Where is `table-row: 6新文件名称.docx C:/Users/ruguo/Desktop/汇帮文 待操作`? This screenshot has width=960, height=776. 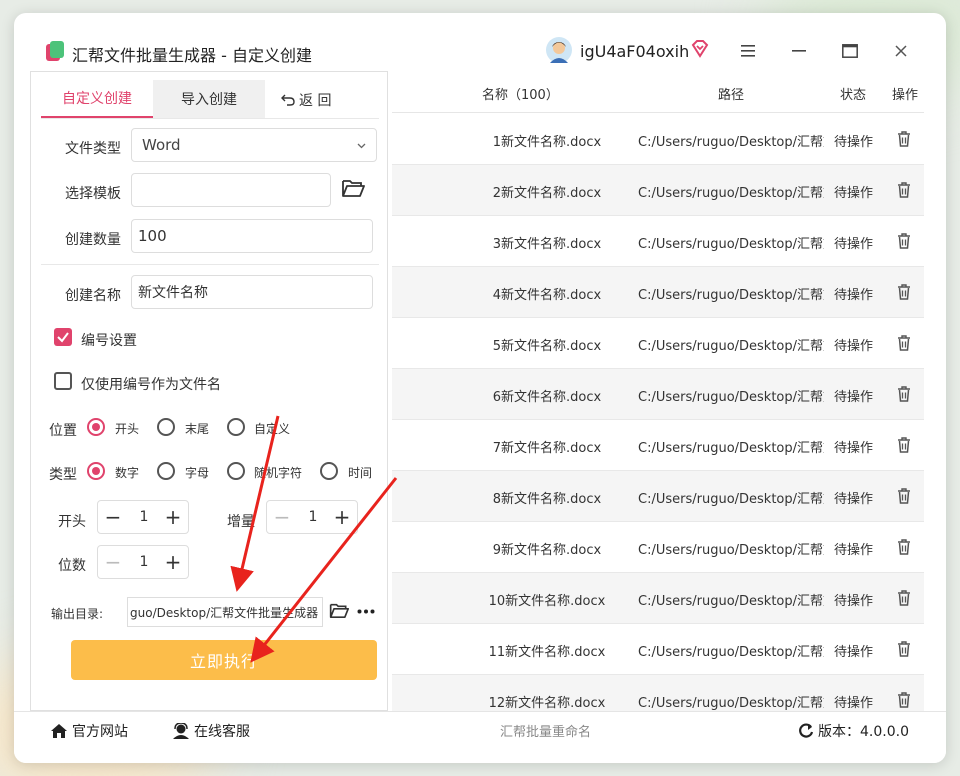
table-row: 6新文件名称.docx C:/Users/ruguo/Desktop/汇帮文 待操作 is located at coordinates (658, 394).